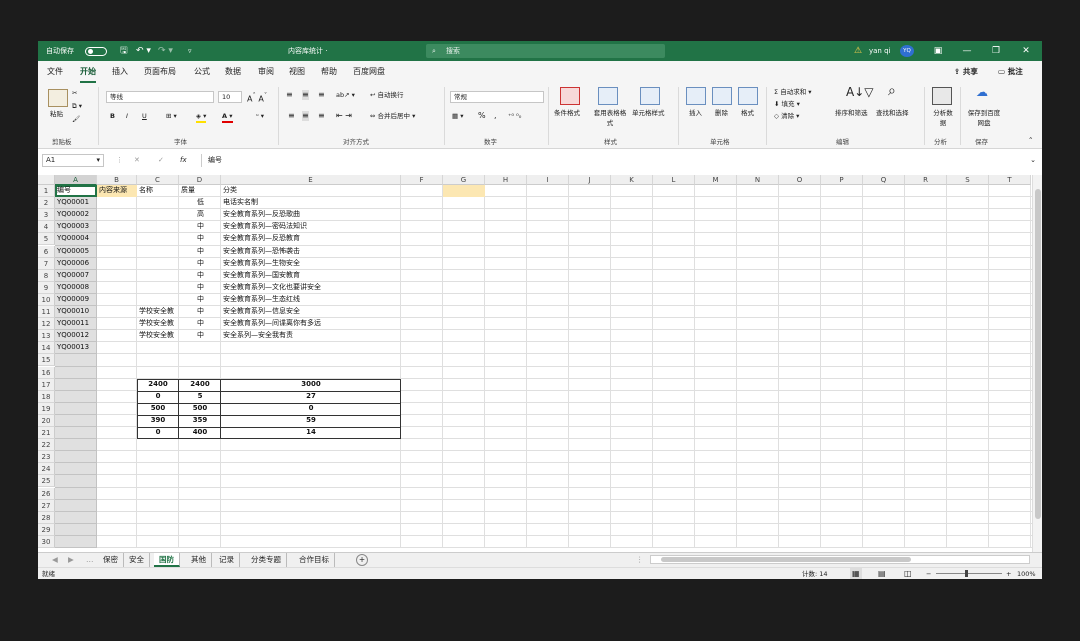 The image size is (1080, 641). What do you see at coordinates (76, 312) in the screenshot?
I see `id-cell: YQ00010` at bounding box center [76, 312].